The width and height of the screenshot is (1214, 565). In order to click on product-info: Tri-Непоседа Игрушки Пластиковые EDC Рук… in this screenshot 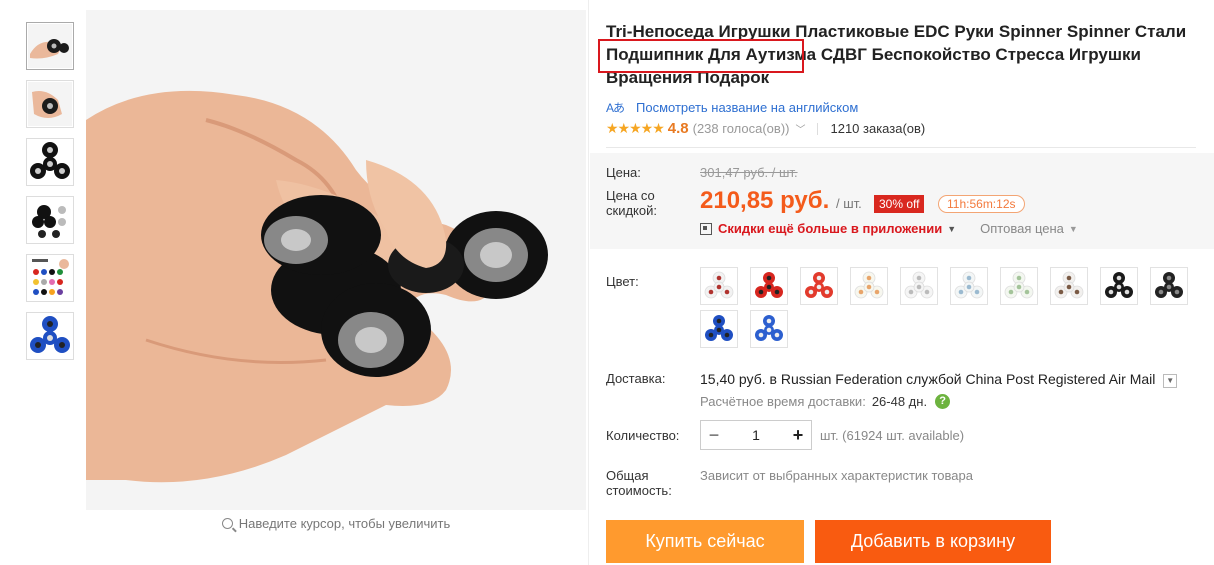, I will do `click(902, 78)`.